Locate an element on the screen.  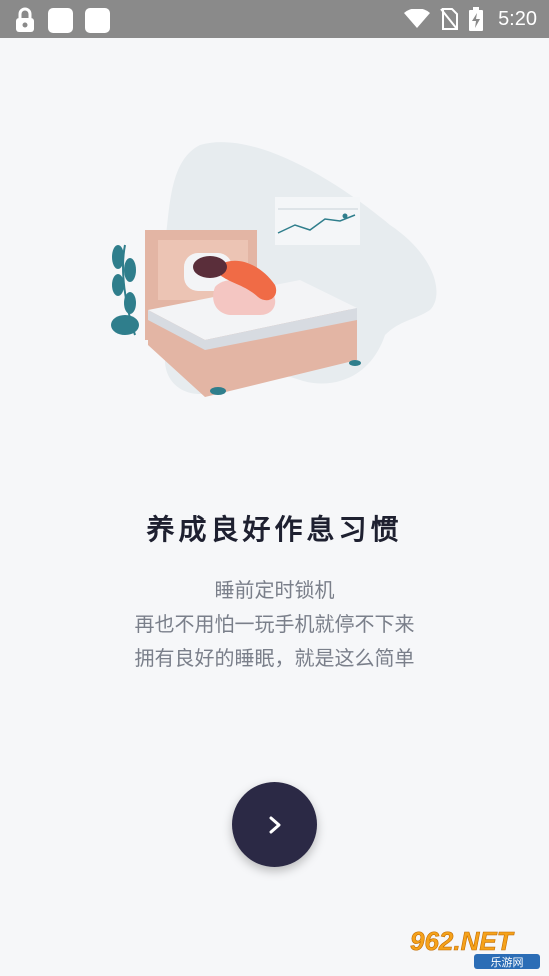
onboarding-description: 睡前定时锁机 再也不用怕一玩手机就停不下来 拥有良好的睡眠，就是这么简单 is located at coordinates (274, 624).